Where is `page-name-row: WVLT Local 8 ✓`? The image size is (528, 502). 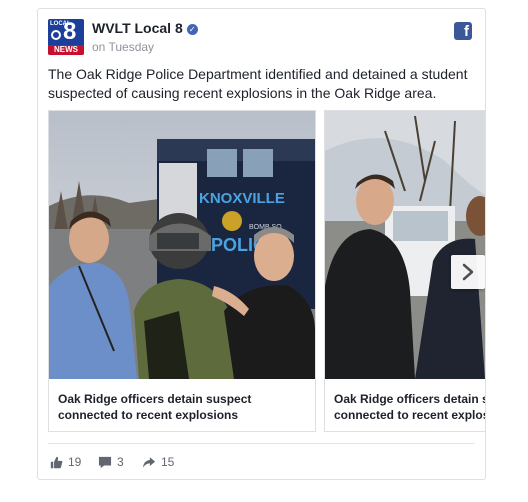
page-name-row: WVLT Local 8 ✓ is located at coordinates (145, 28).